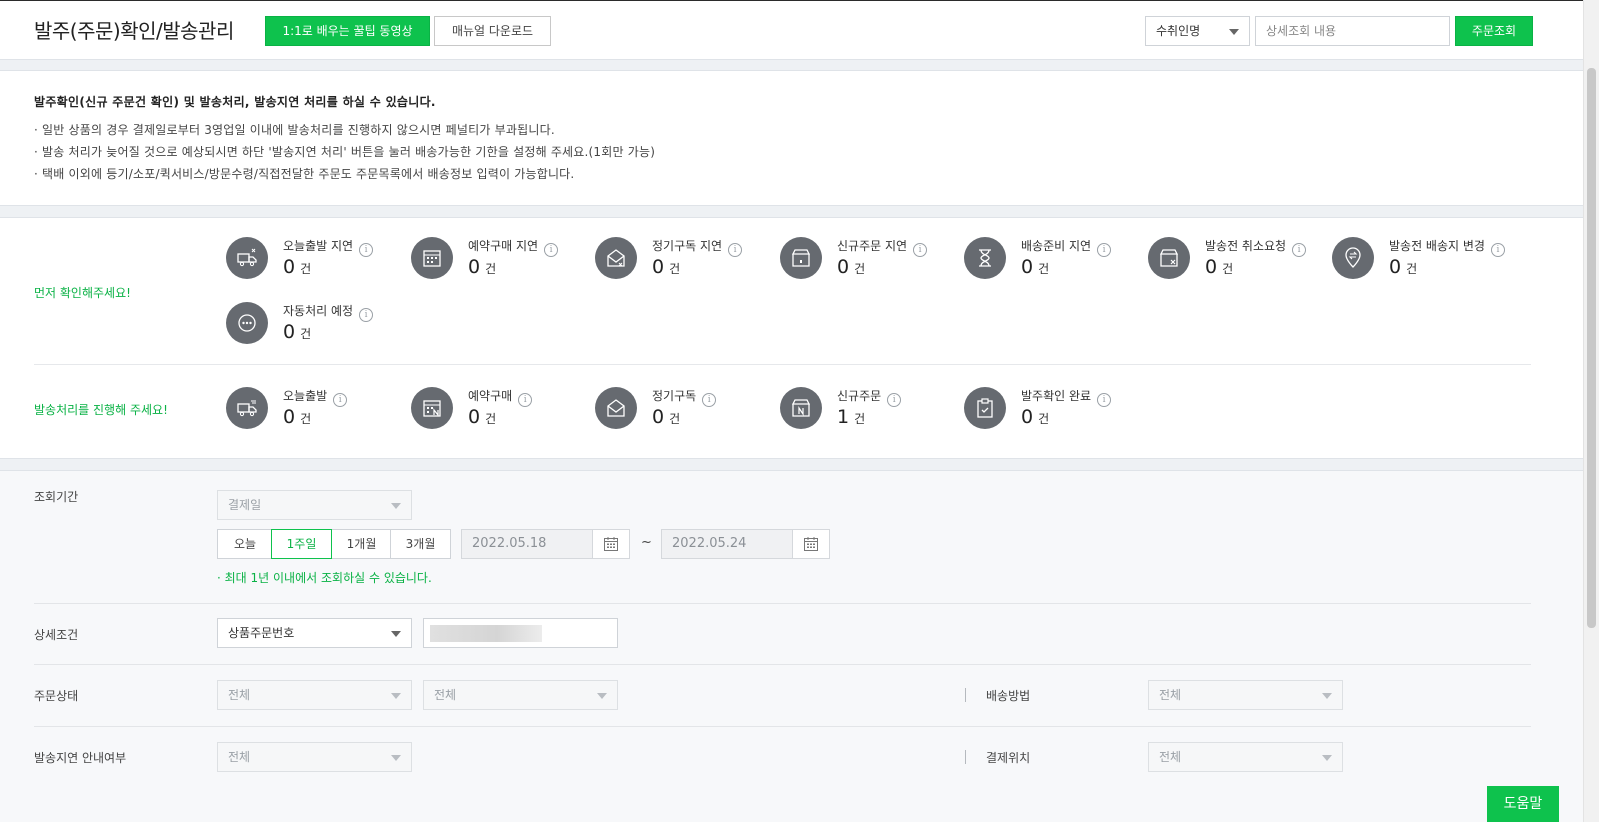  What do you see at coordinates (101, 410) in the screenshot?
I see `process-label: 발송처리를 진행해 주세요!` at bounding box center [101, 410].